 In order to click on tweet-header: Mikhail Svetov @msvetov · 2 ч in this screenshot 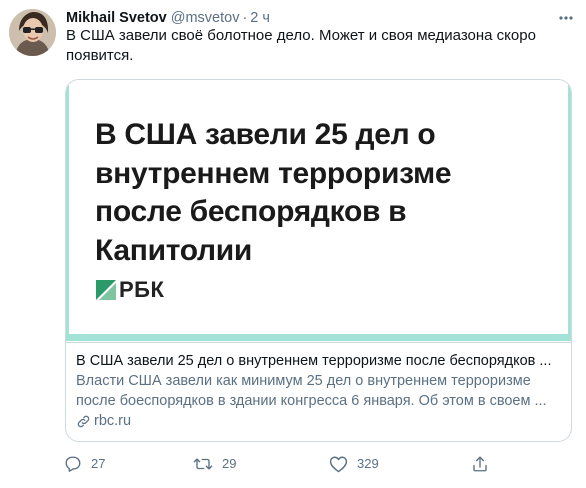, I will do `click(306, 18)`.